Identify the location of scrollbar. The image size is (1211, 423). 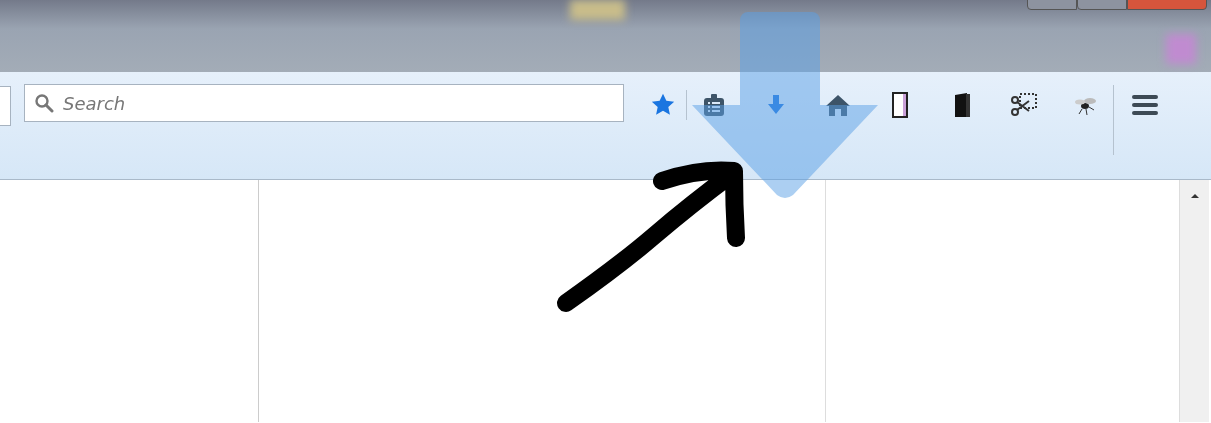
(1194, 301).